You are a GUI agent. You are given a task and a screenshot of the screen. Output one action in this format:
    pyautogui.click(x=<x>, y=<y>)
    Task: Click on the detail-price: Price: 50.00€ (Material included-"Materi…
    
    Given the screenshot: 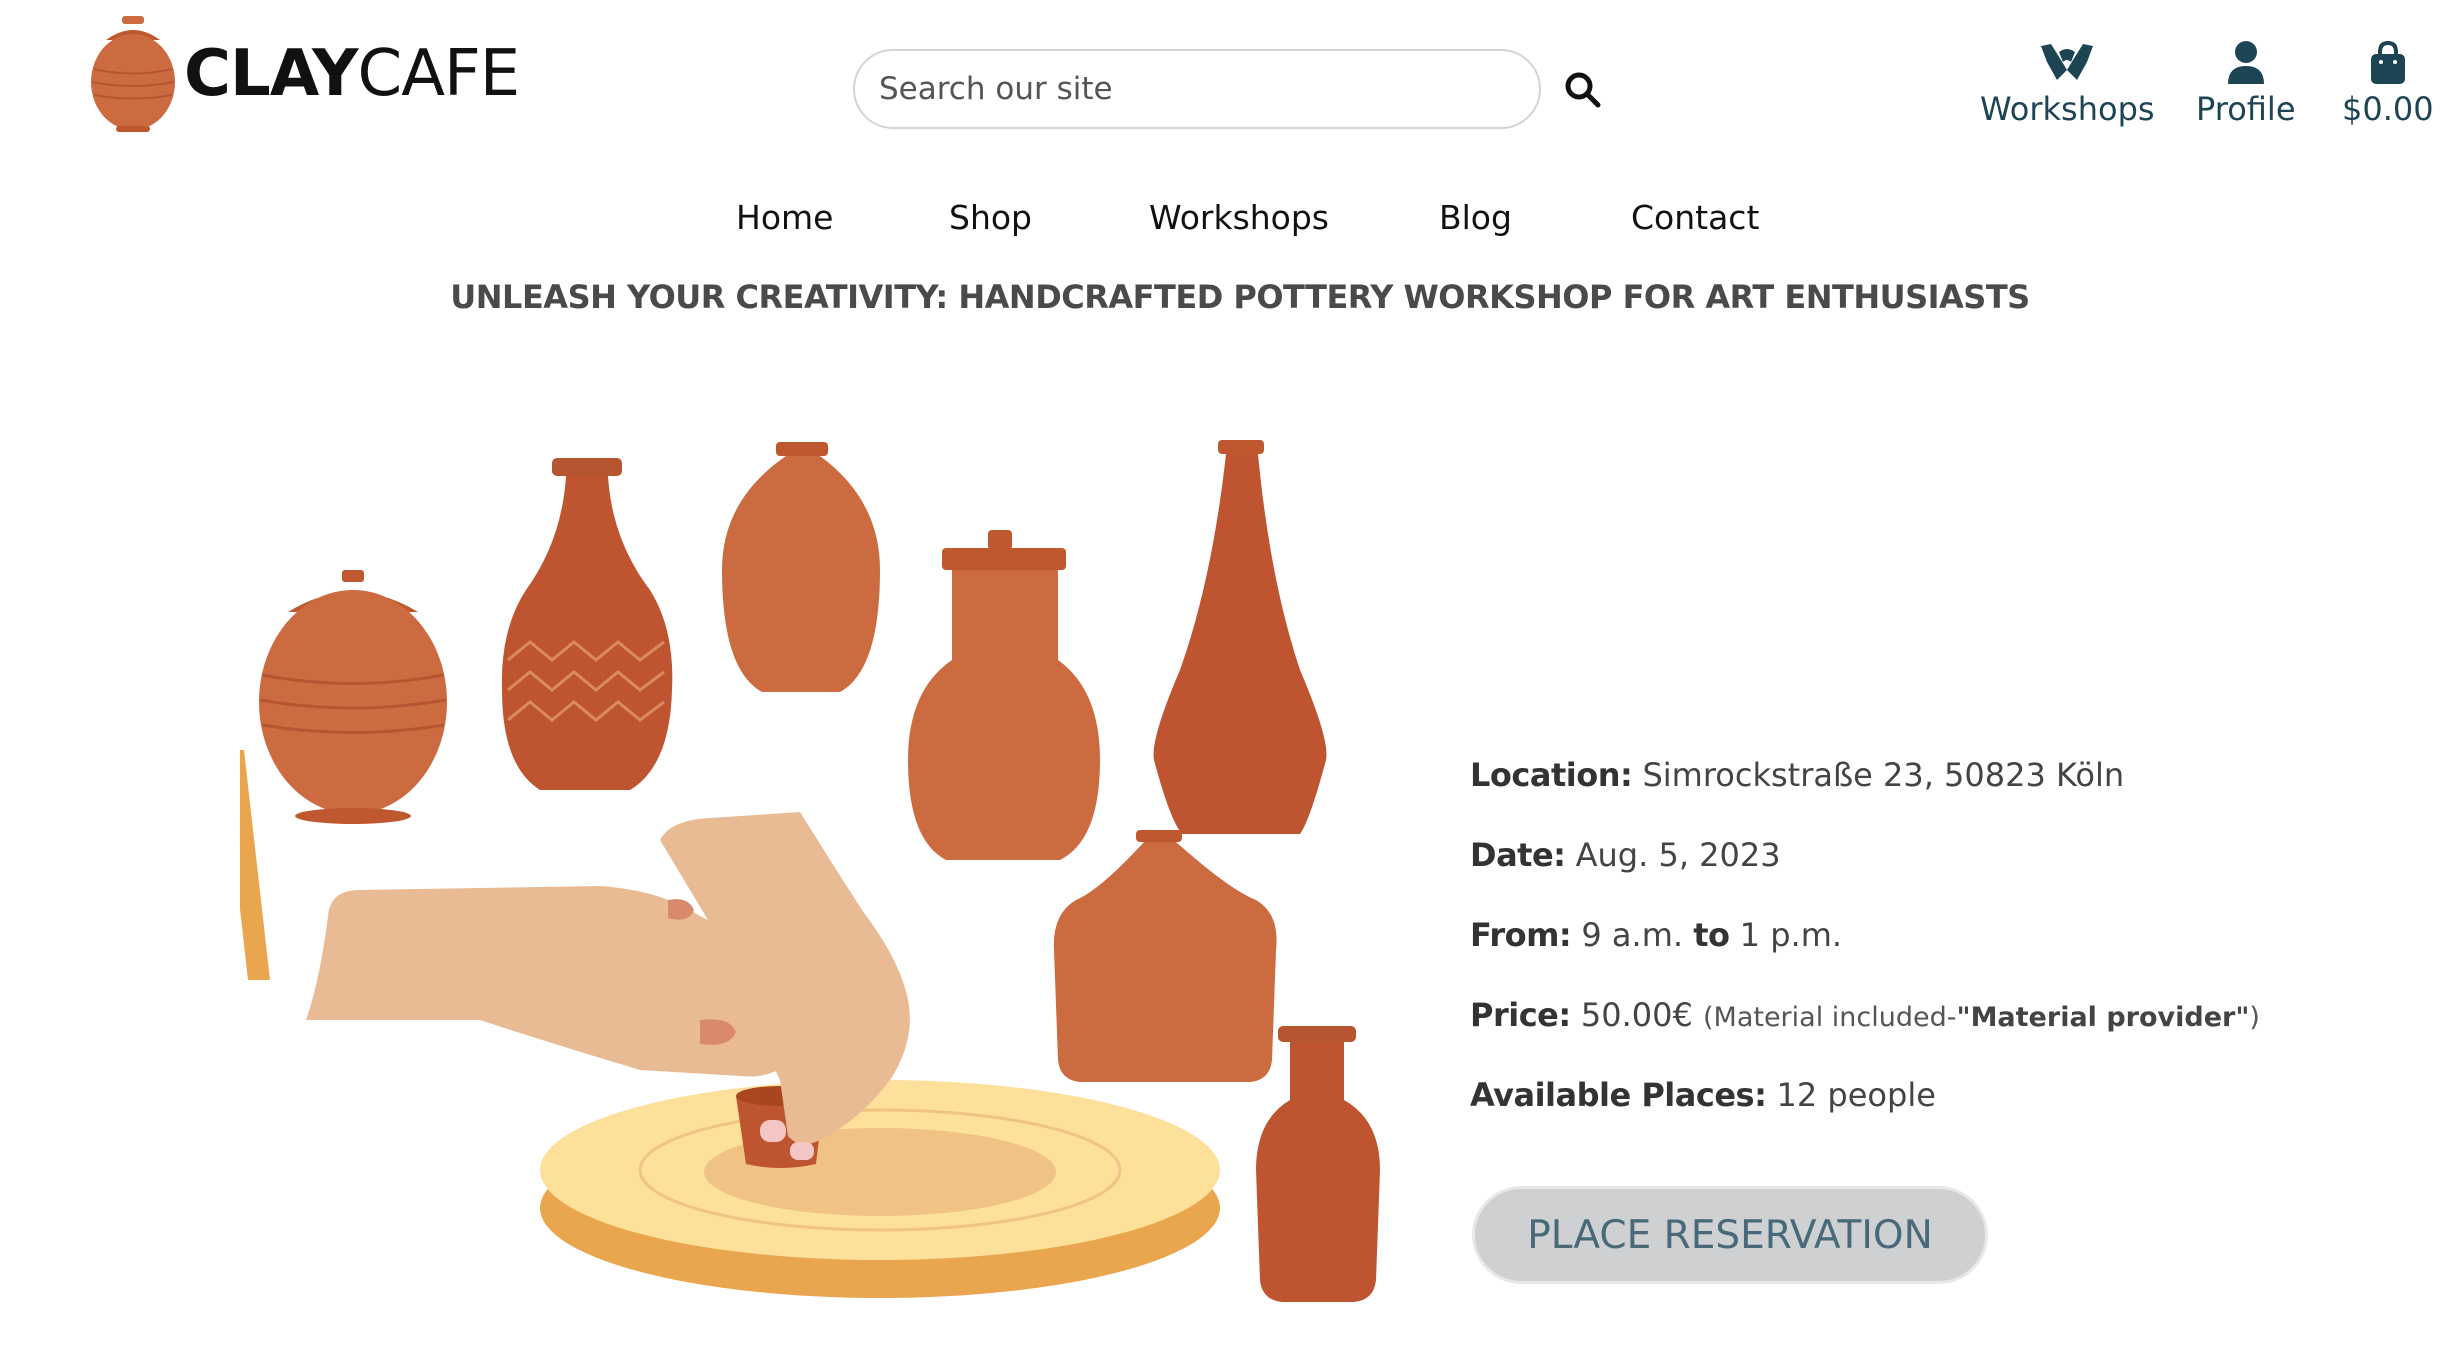 What is the action you would take?
    pyautogui.click(x=1865, y=1015)
    